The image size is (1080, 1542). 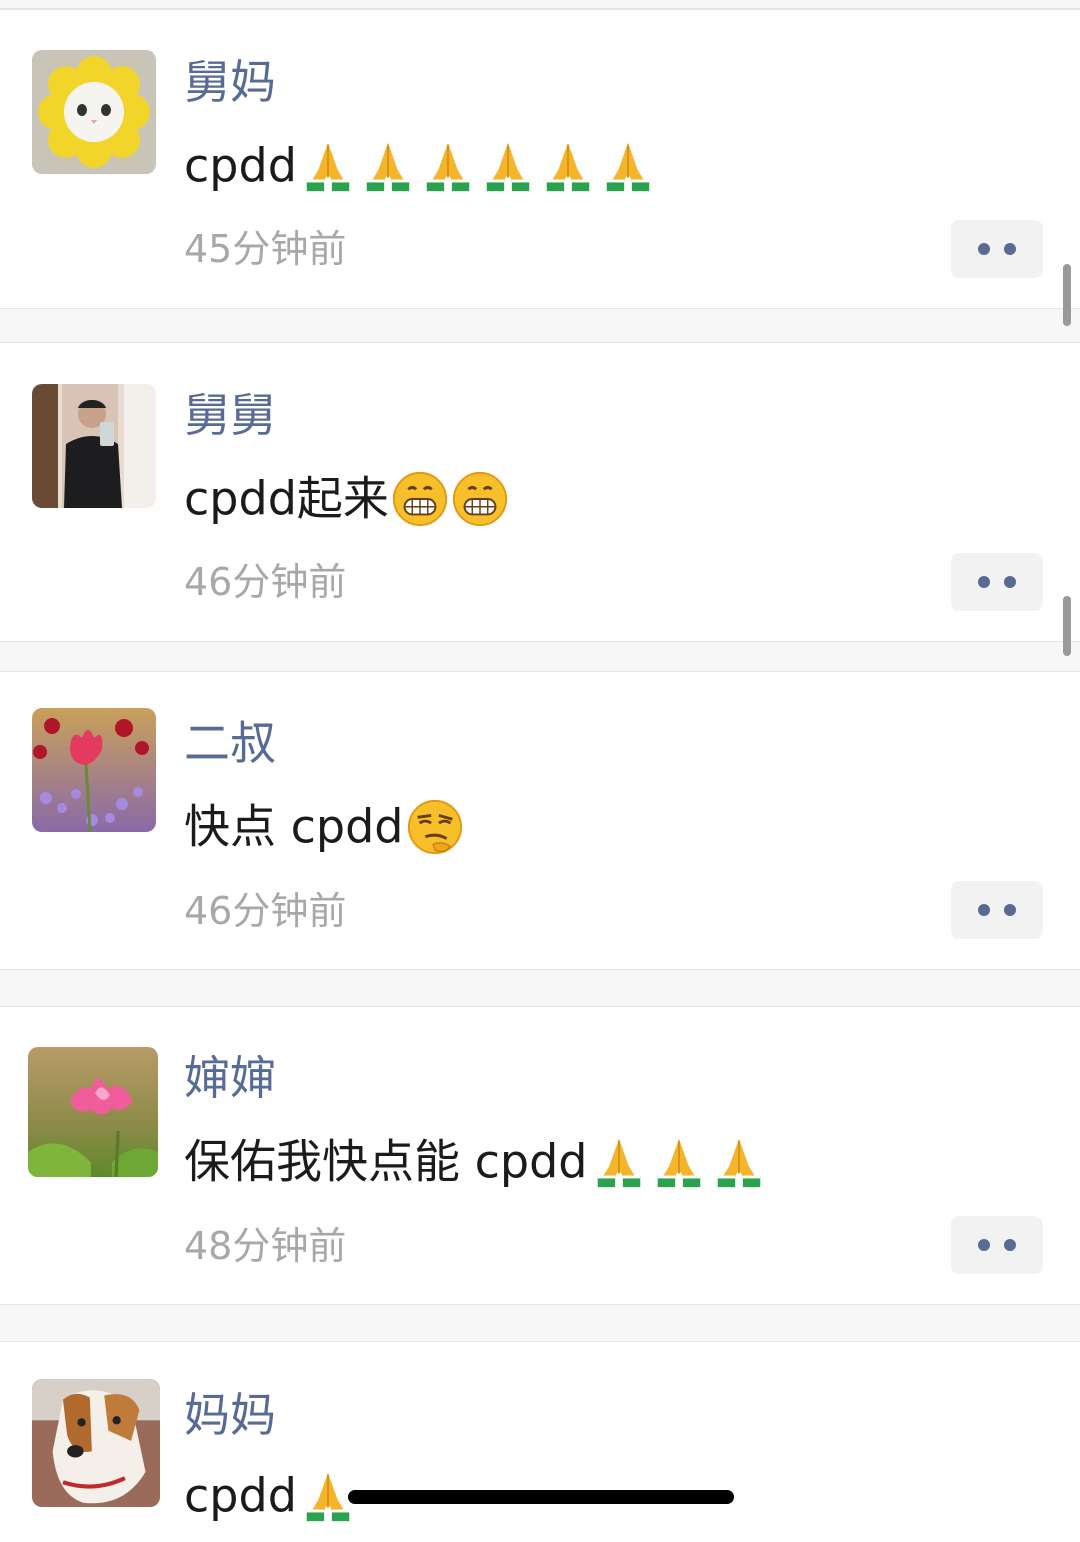 I want to click on moment-text-content: cpdd起来, so click(x=286, y=498).